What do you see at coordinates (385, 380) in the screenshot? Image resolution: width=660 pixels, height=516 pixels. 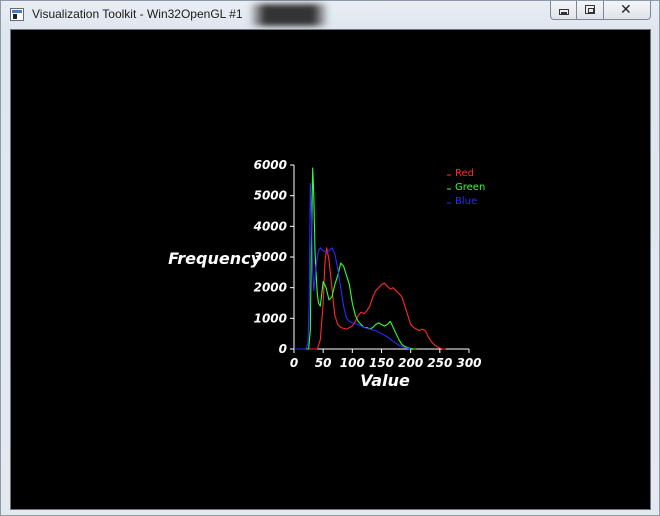 I see `x-axis-title: Value` at bounding box center [385, 380].